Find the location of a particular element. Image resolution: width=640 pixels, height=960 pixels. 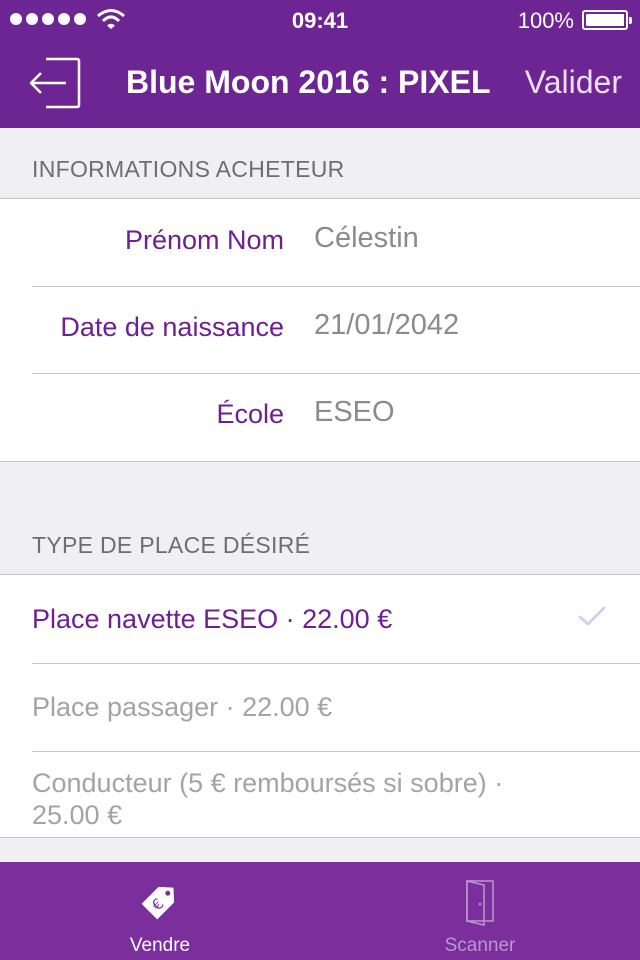

door-icon is located at coordinates (480, 903).